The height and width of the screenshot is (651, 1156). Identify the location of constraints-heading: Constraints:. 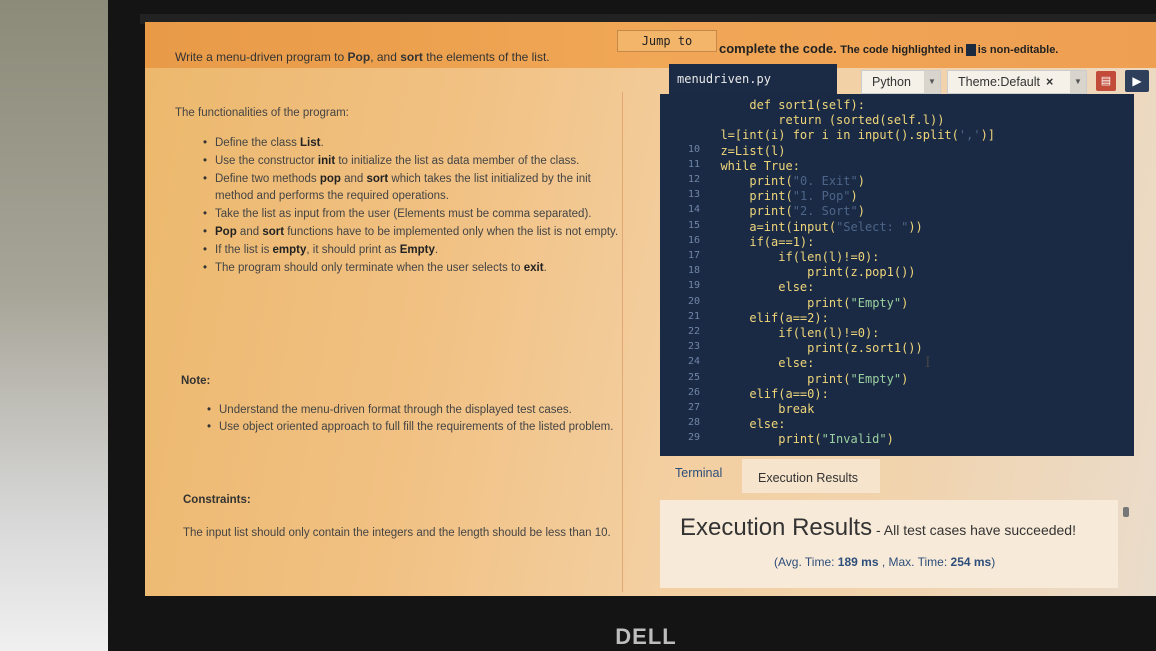
(217, 500).